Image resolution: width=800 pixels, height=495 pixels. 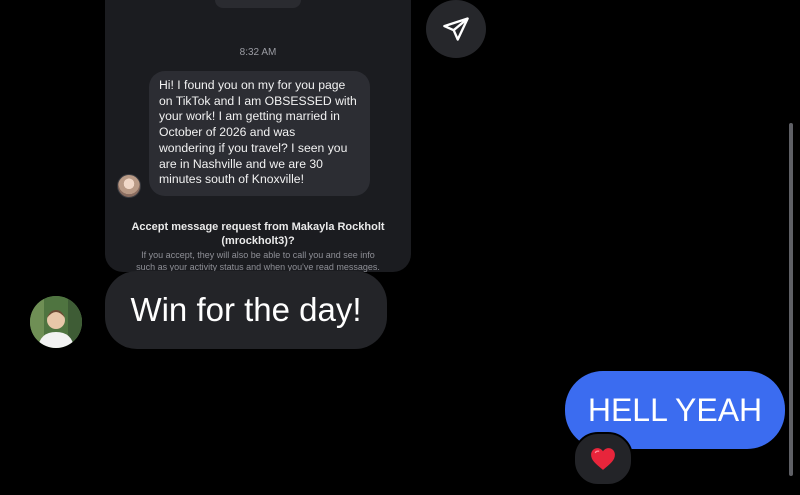 I want to click on avatar, so click(x=56, y=322).